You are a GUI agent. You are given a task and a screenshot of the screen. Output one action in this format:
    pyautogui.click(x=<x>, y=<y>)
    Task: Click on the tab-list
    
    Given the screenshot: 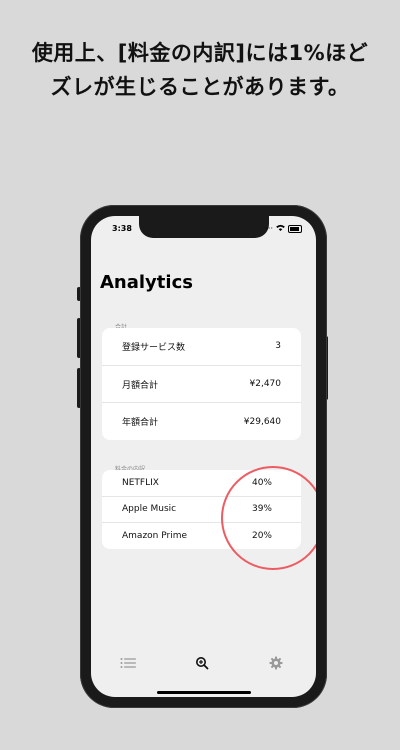 What is the action you would take?
    pyautogui.click(x=128, y=663)
    